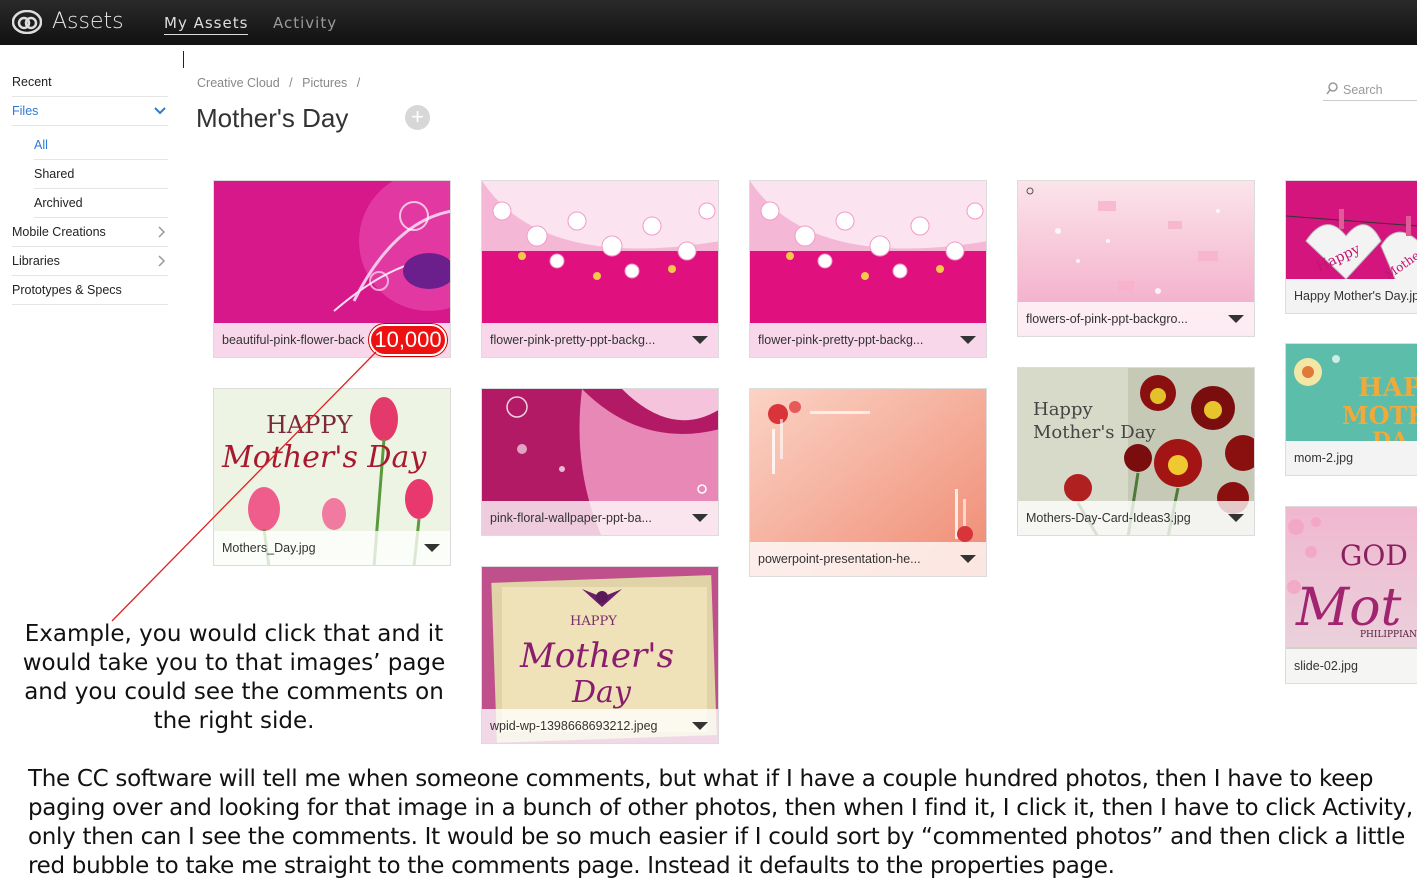  What do you see at coordinates (54, 174) in the screenshot?
I see `sidebar-item-label: Shared` at bounding box center [54, 174].